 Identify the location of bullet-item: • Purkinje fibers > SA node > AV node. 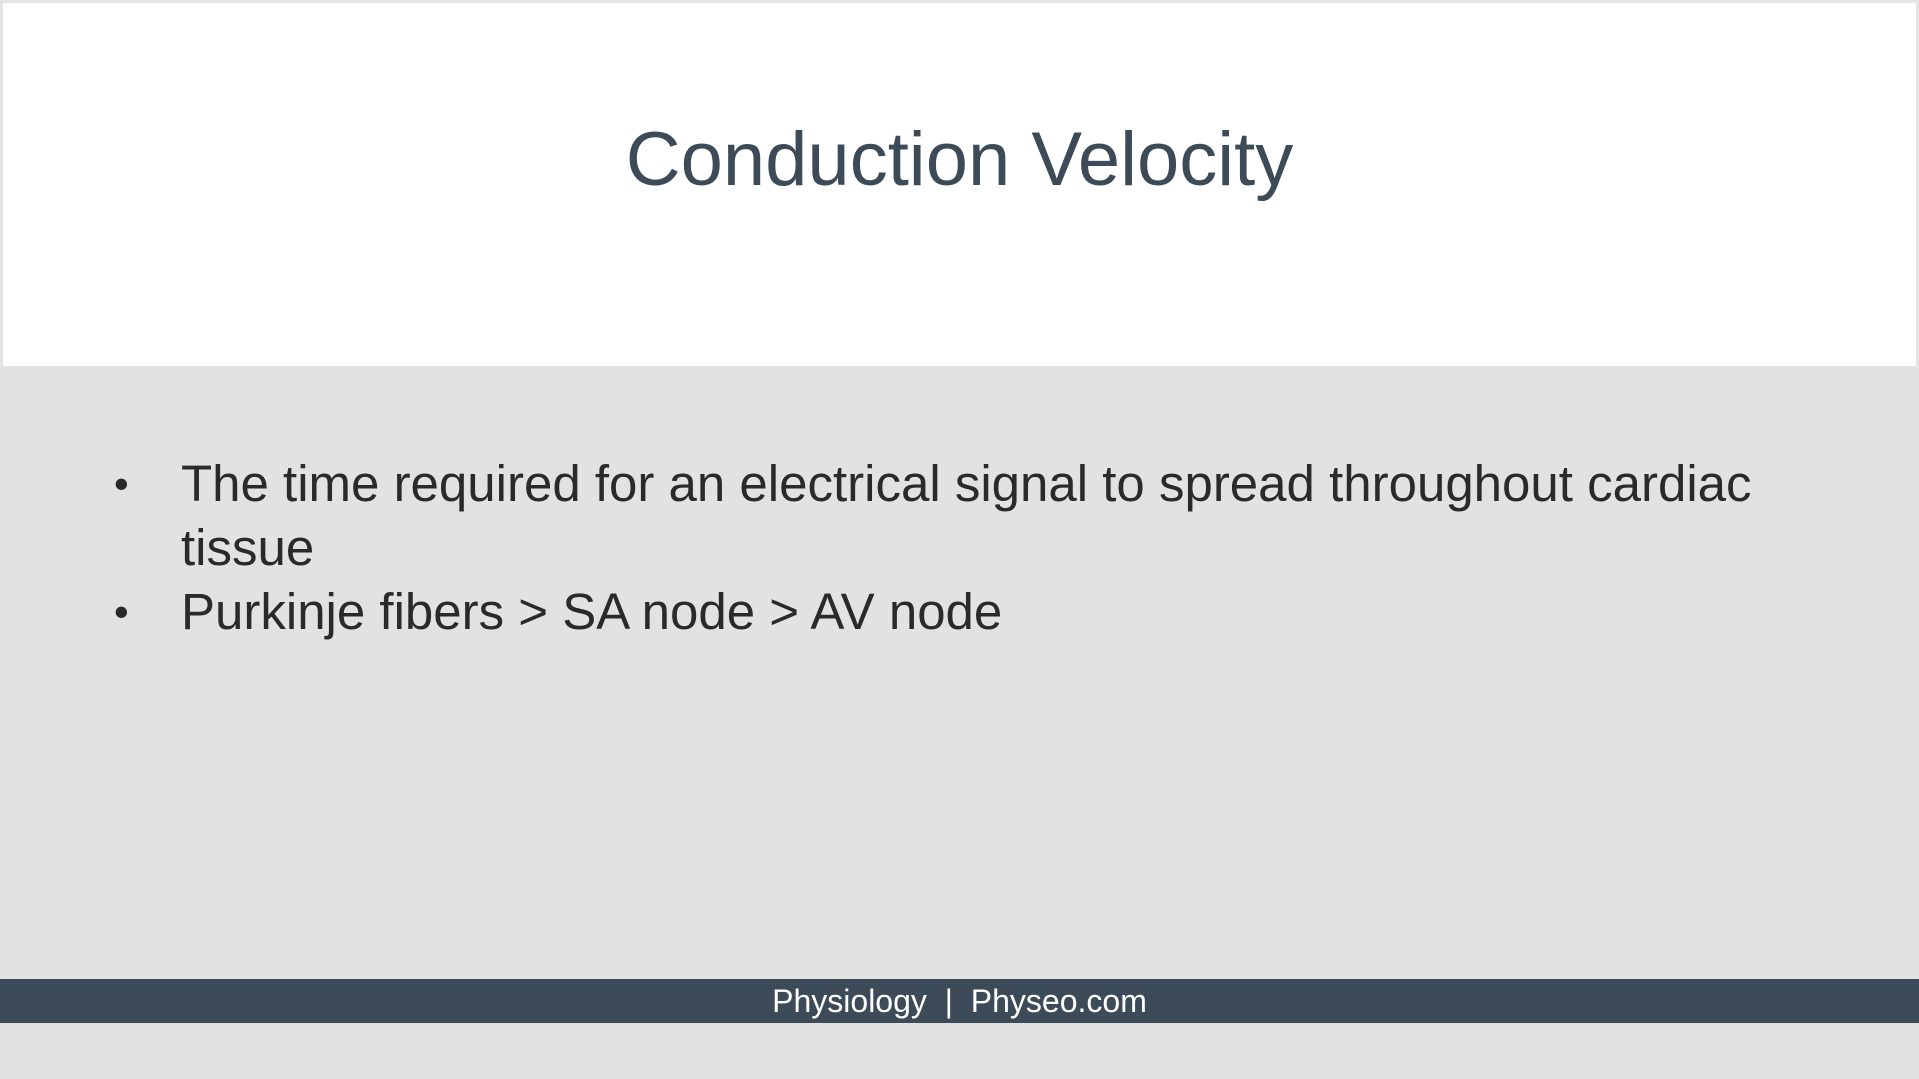
(978, 612).